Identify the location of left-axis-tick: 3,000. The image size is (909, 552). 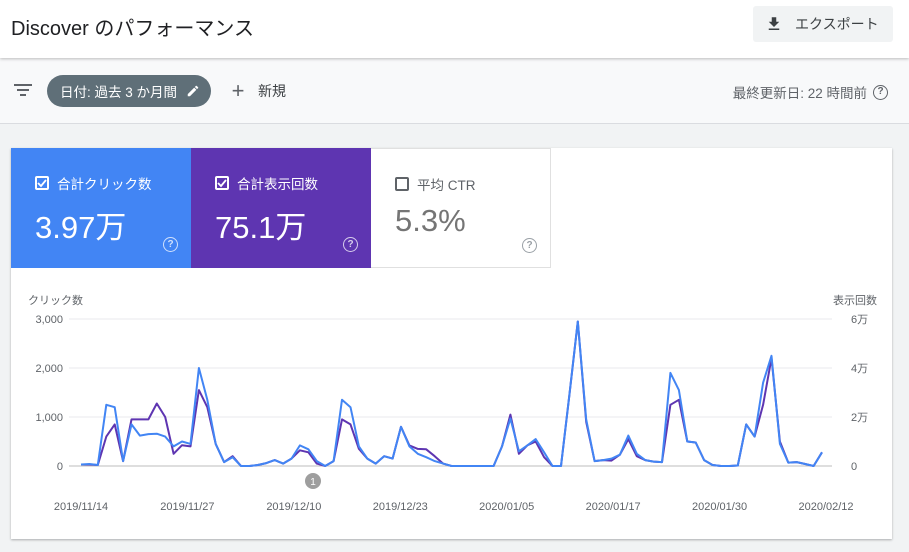
(49, 320).